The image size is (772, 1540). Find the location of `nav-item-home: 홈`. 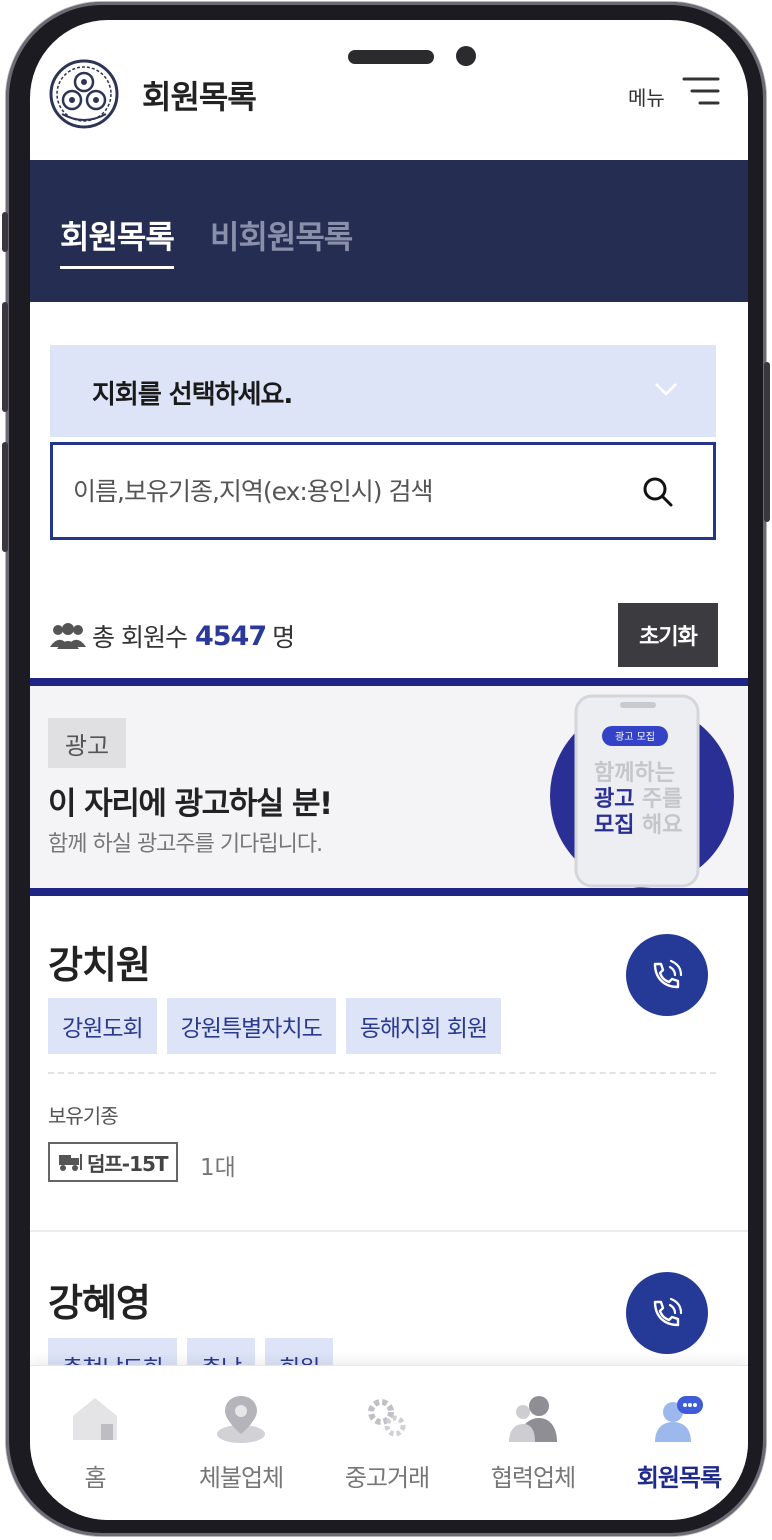

nav-item-home: 홈 is located at coordinates (95, 1443).